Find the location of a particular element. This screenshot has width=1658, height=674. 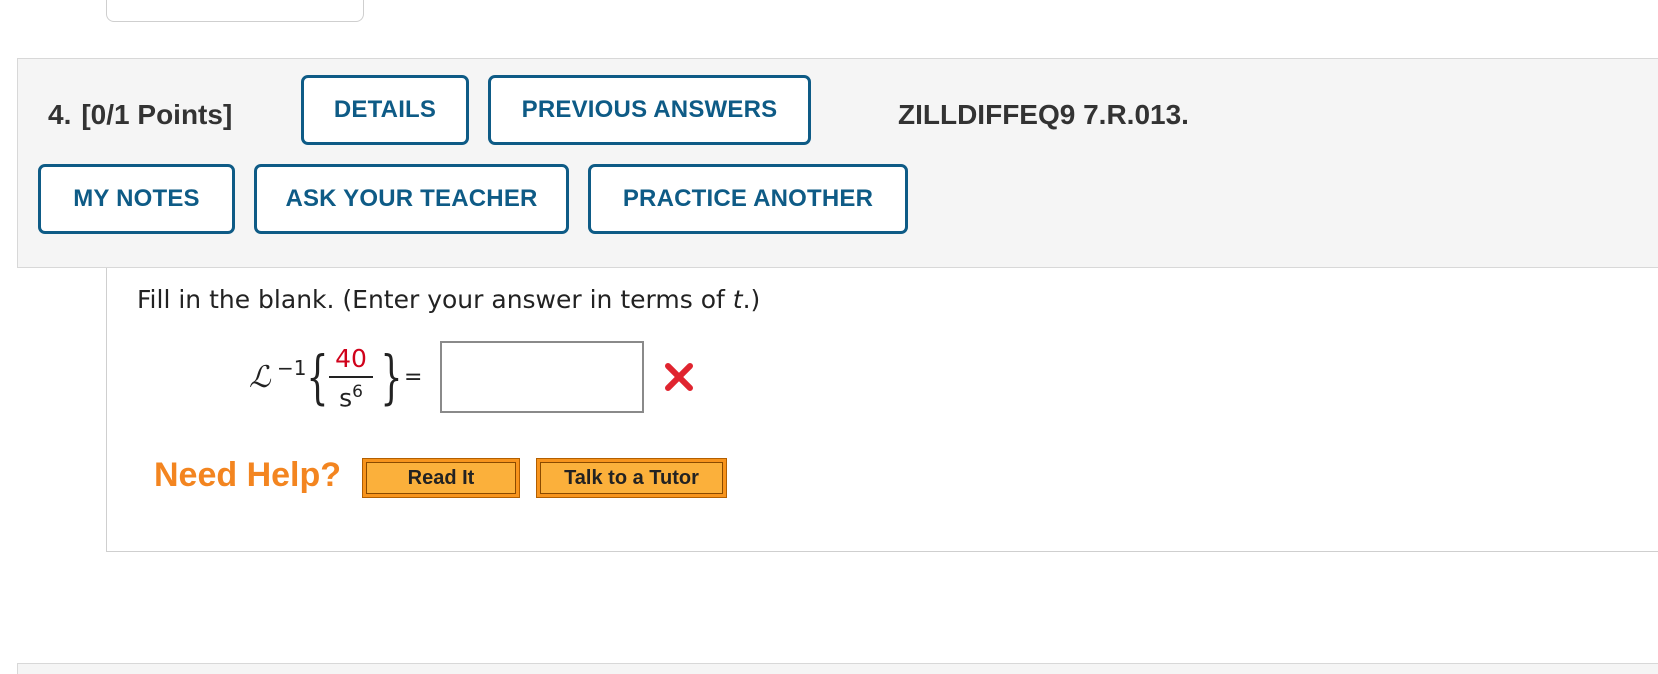

laplace-operator: ℒ is located at coordinates (260, 377).